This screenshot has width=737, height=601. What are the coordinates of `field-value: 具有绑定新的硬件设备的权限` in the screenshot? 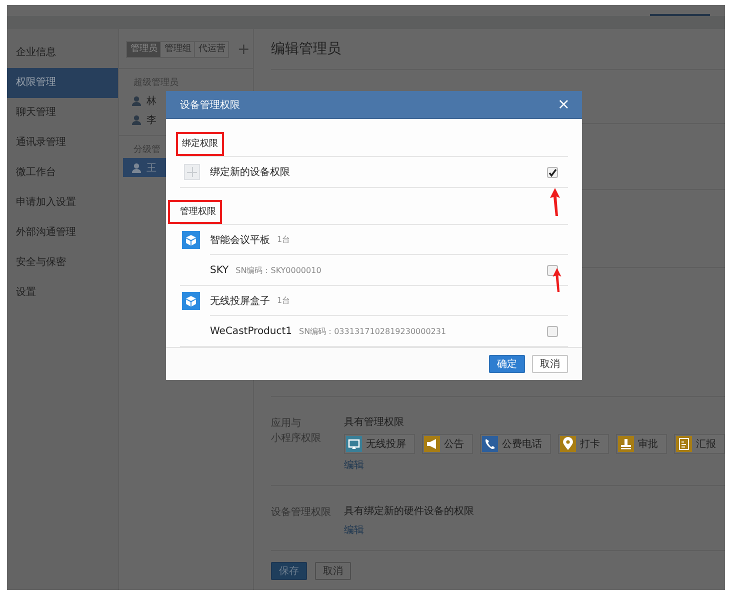 It's located at (409, 512).